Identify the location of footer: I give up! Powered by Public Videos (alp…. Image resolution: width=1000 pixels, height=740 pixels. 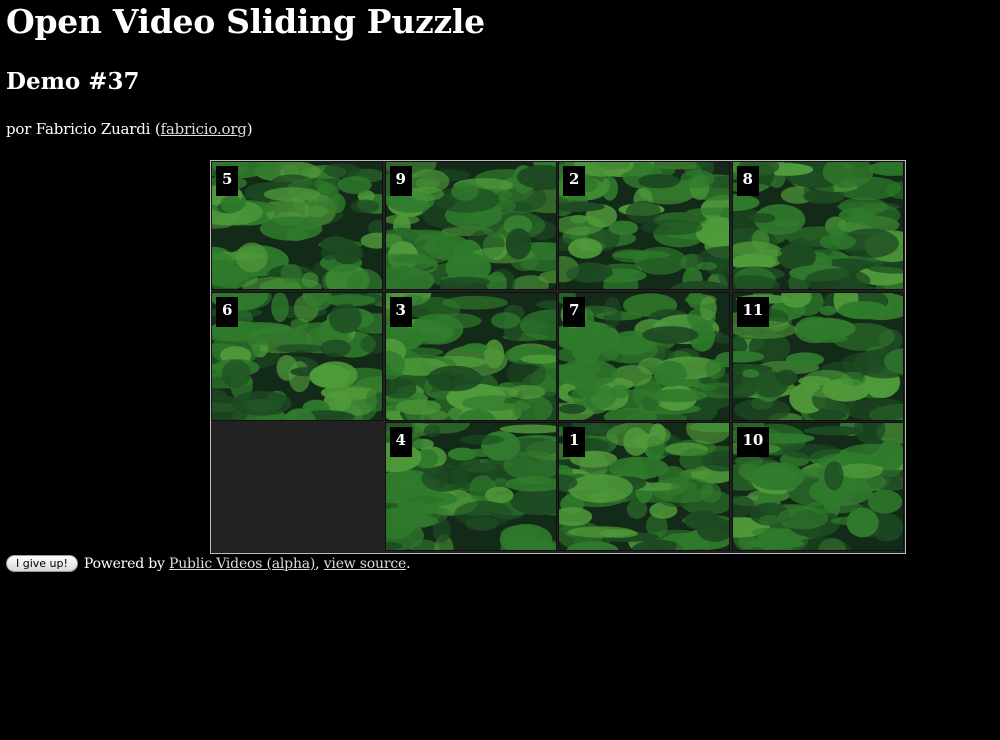
(208, 563).